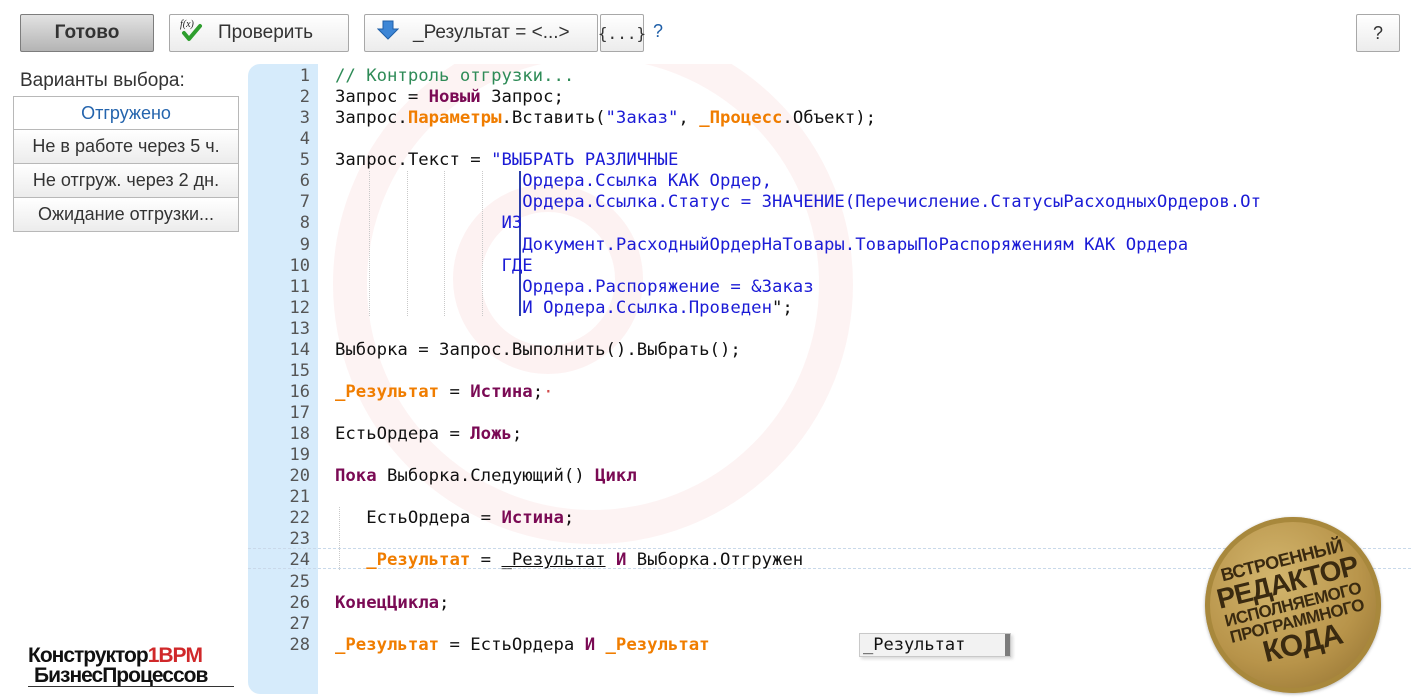 This screenshot has width=1411, height=699. What do you see at coordinates (299, 497) in the screenshot?
I see `line-number: 21` at bounding box center [299, 497].